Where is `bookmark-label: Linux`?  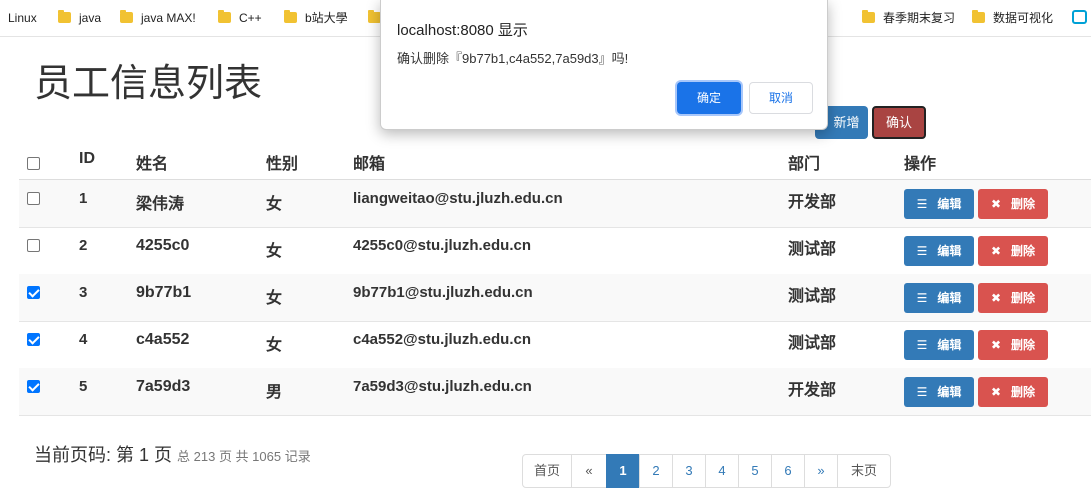 bookmark-label: Linux is located at coordinates (22, 18).